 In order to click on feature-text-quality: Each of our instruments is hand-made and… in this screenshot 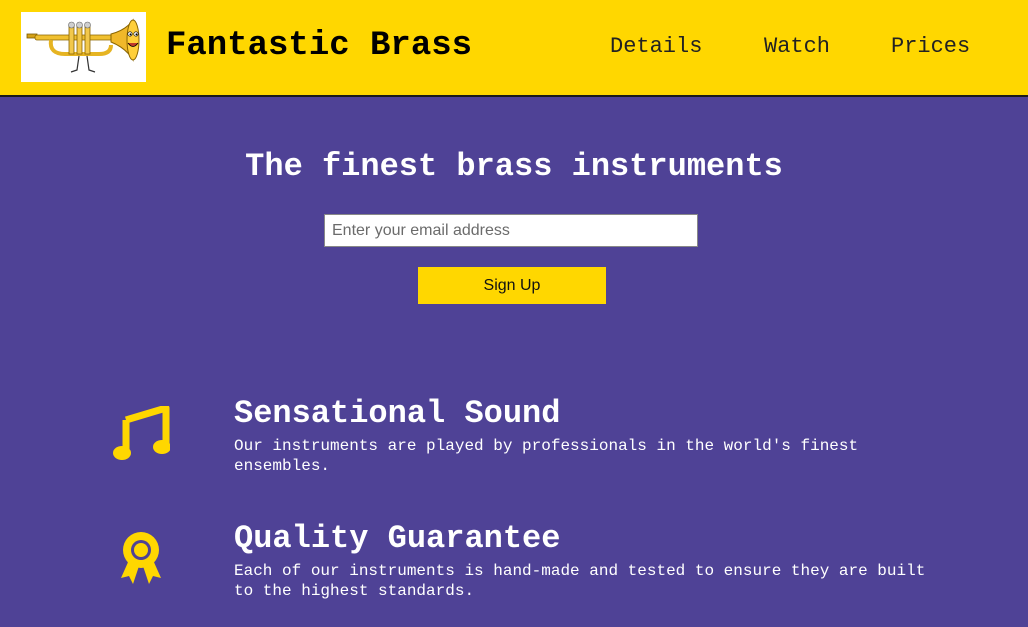, I will do `click(580, 581)`.